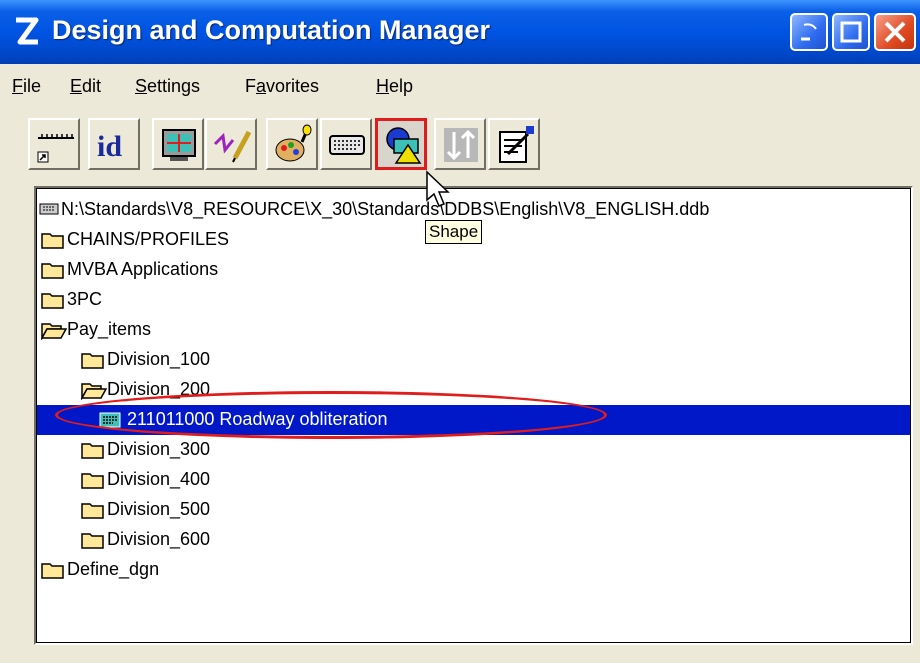  I want to click on tree-item: Division_600, so click(473, 540).